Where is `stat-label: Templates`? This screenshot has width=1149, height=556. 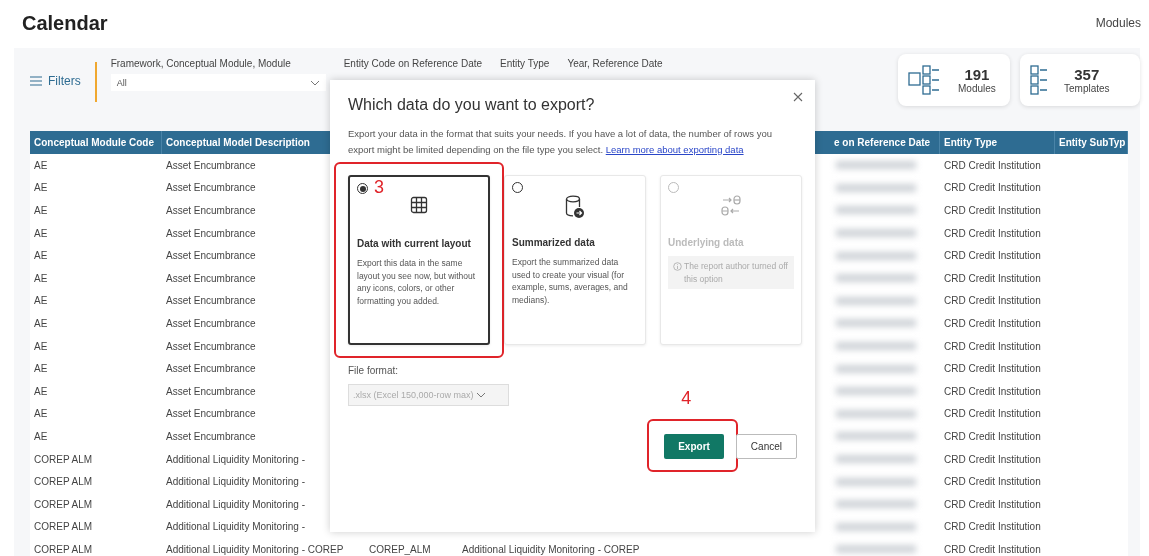
stat-label: Templates is located at coordinates (1087, 88).